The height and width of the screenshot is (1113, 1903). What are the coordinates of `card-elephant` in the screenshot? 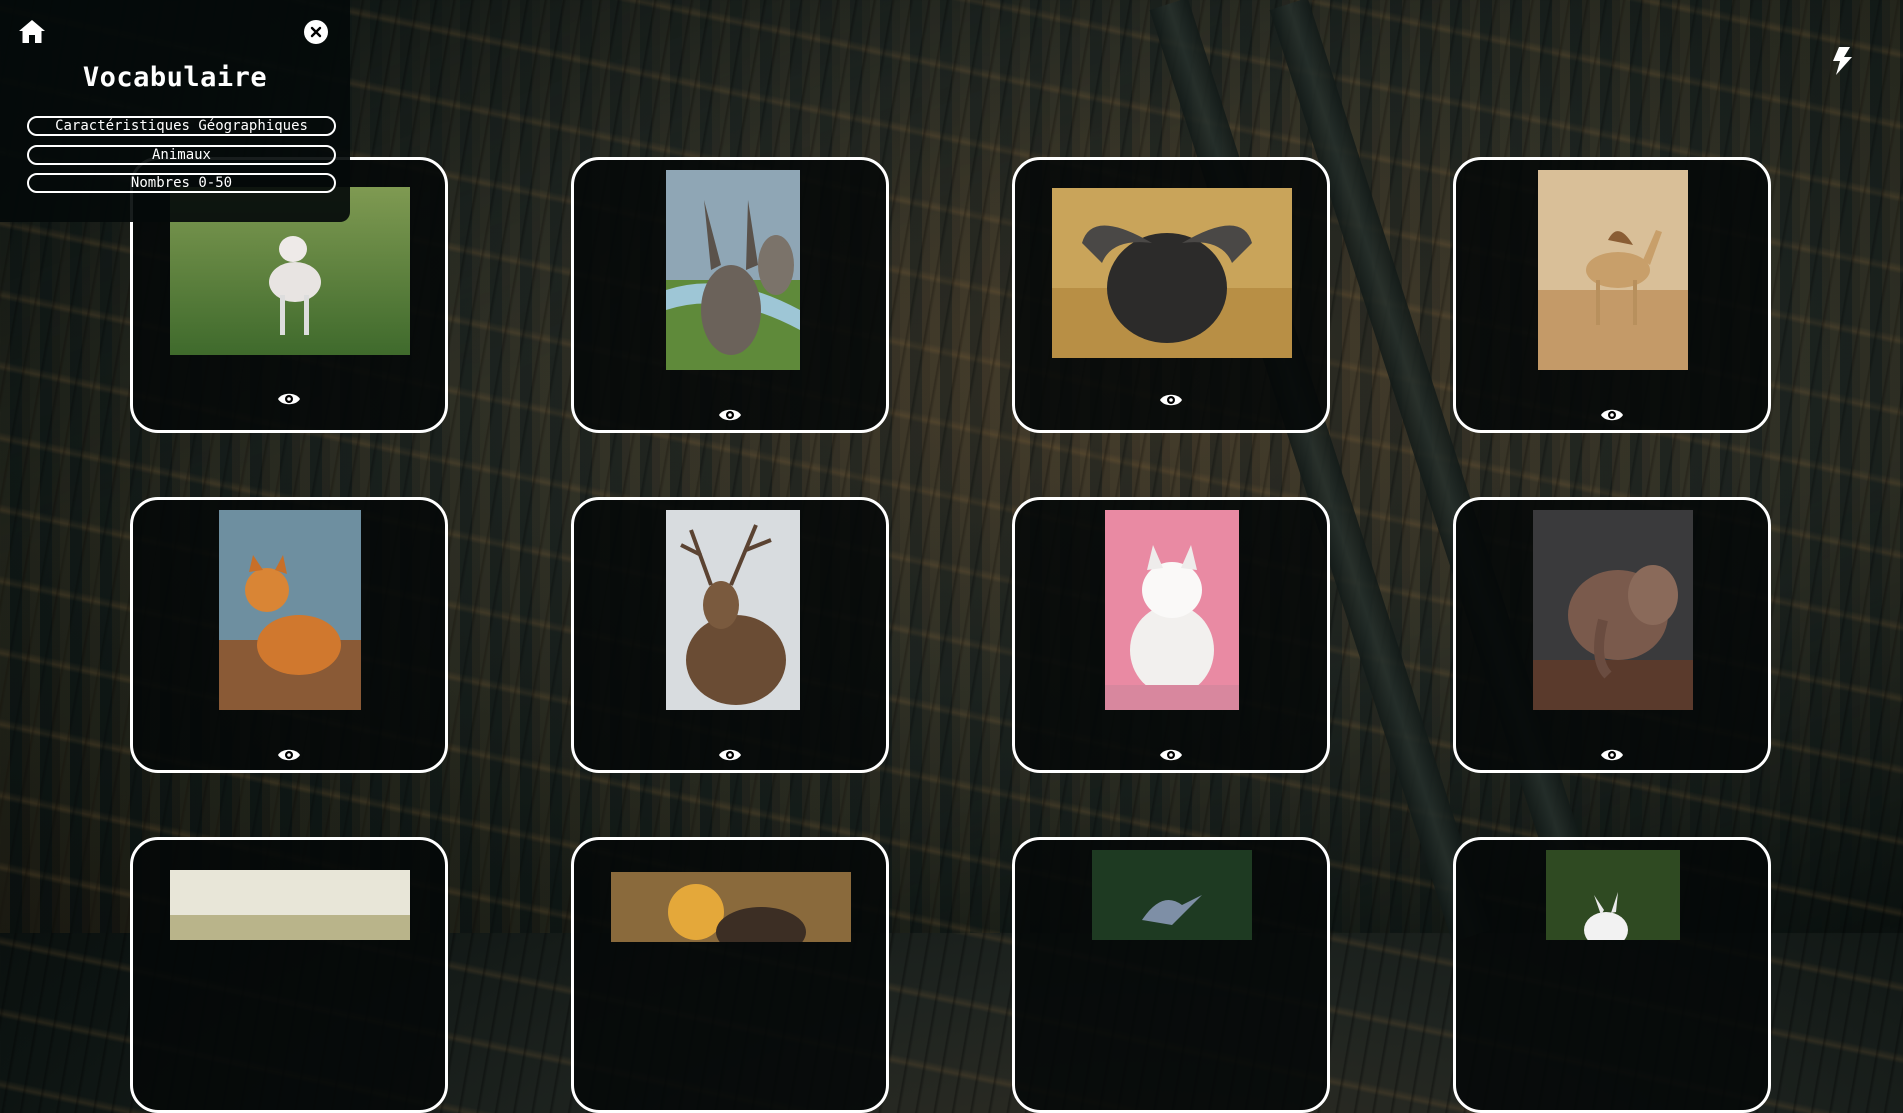 It's located at (1612, 635).